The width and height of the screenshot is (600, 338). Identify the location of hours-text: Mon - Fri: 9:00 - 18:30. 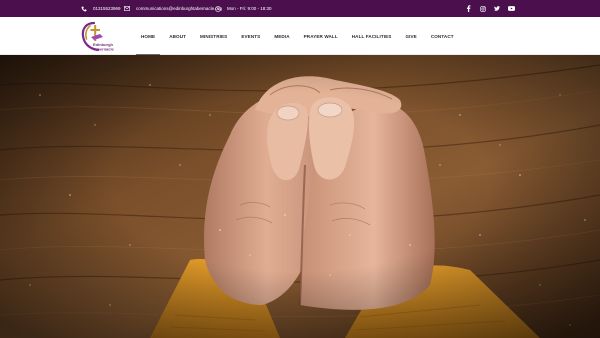
(249, 8).